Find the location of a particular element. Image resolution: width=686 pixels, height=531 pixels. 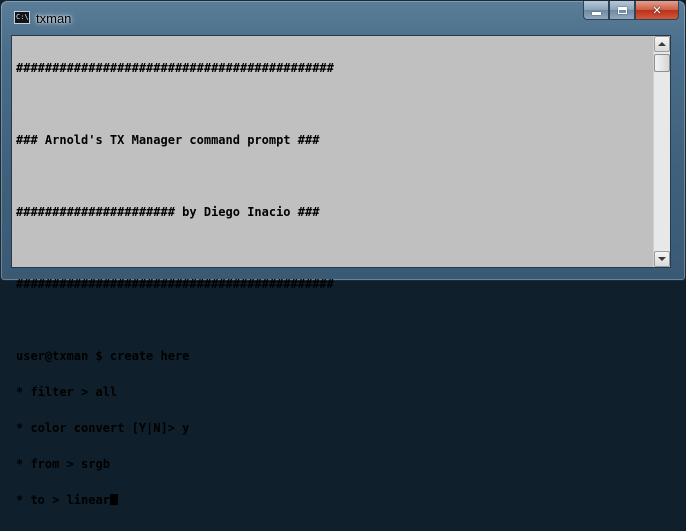

close-icon: ✕ is located at coordinates (657, 10).